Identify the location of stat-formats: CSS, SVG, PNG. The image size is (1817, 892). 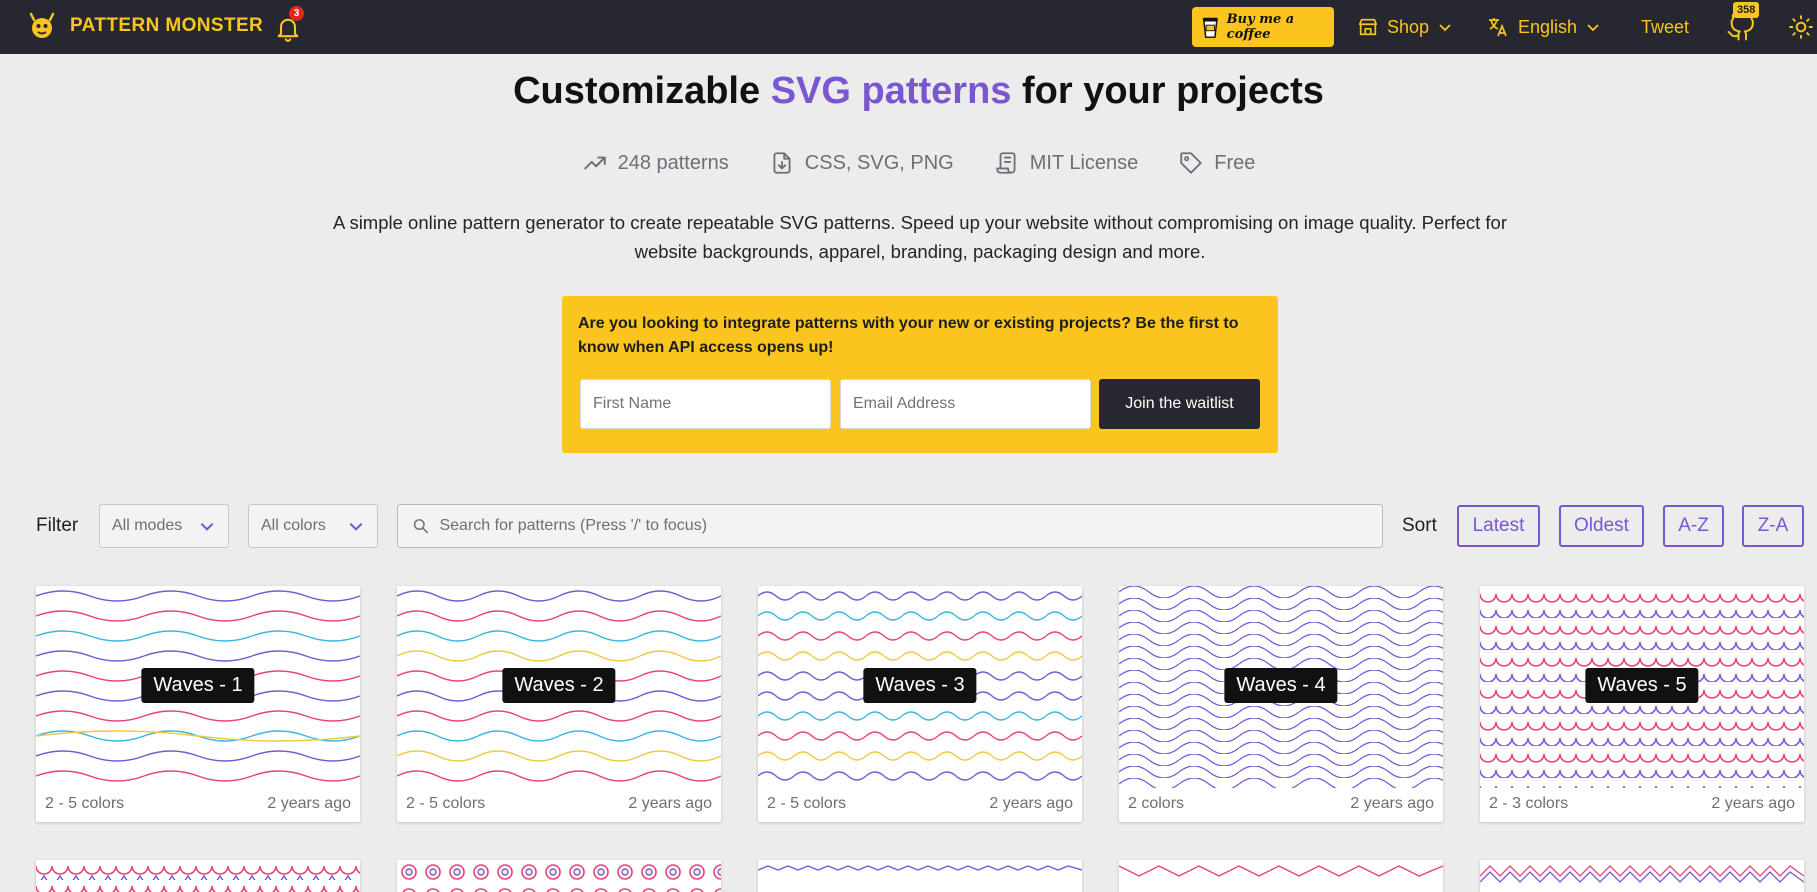
(861, 163).